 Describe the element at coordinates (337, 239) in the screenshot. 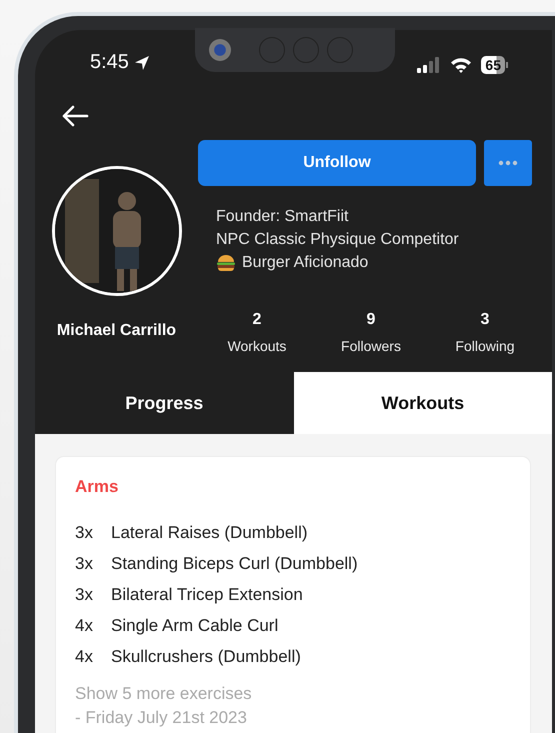

I see `bio-text: NPC Classic Physique Competitor` at that location.